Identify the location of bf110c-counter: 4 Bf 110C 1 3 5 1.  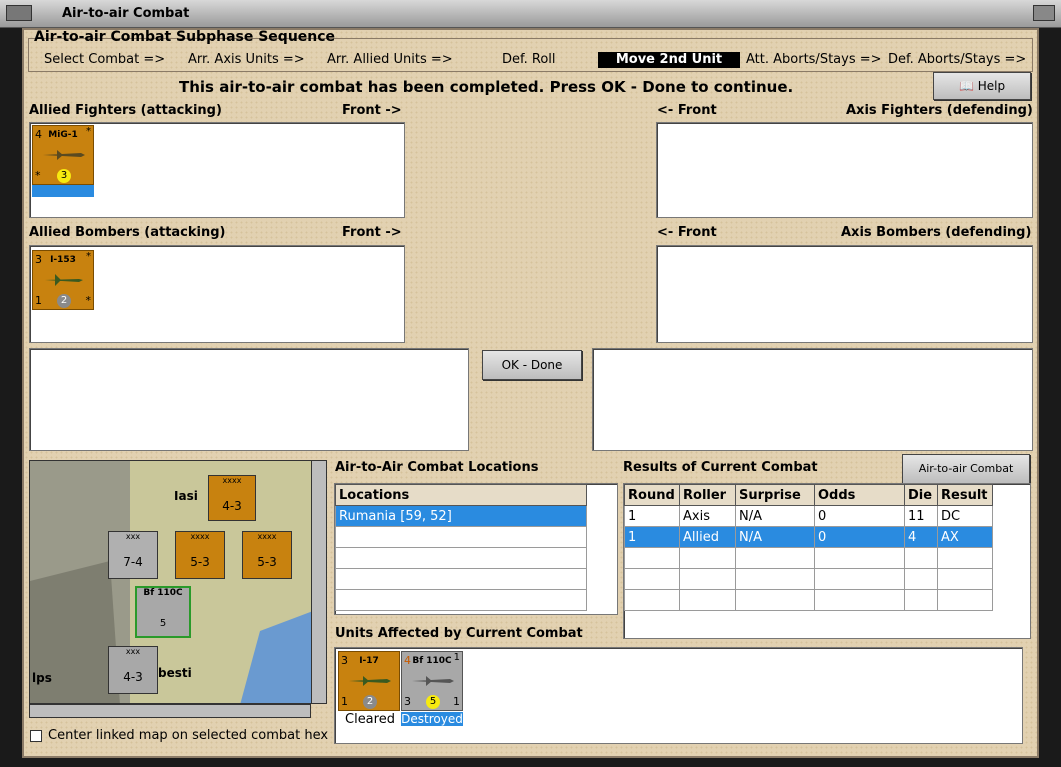
(432, 681).